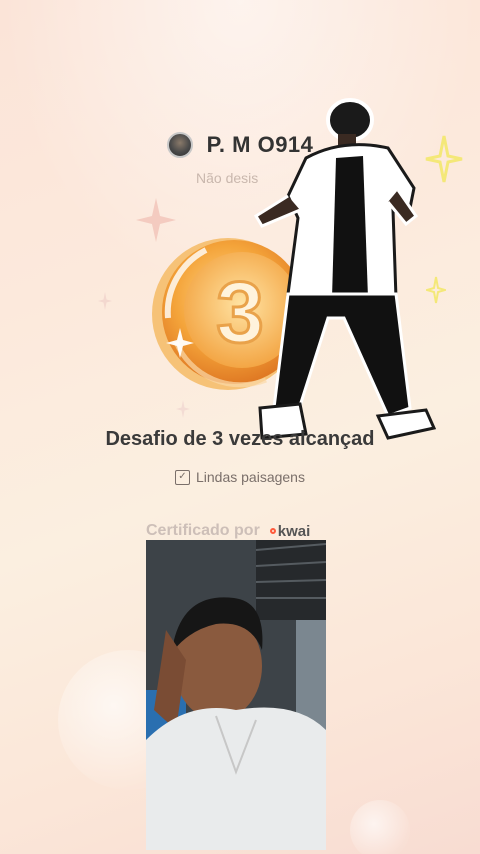 The width and height of the screenshot is (480, 854). I want to click on kwai-logo: kwai, so click(290, 531).